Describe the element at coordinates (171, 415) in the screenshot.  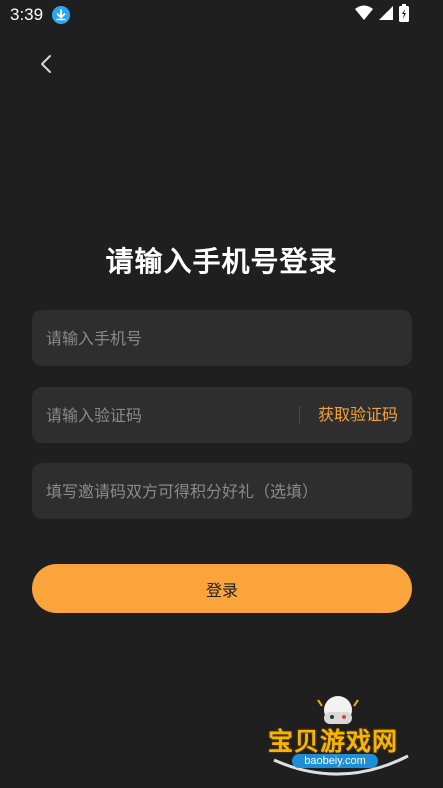
I see `verification-code-input` at that location.